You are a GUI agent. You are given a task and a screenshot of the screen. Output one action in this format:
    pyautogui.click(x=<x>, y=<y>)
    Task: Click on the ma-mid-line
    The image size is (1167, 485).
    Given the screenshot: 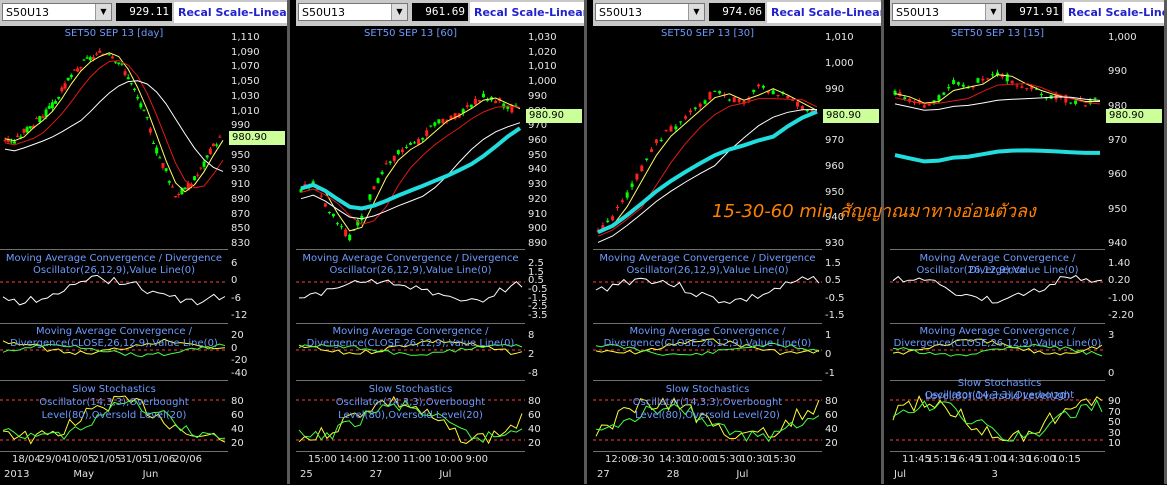 What is the action you would take?
    pyautogui.click(x=997, y=93)
    